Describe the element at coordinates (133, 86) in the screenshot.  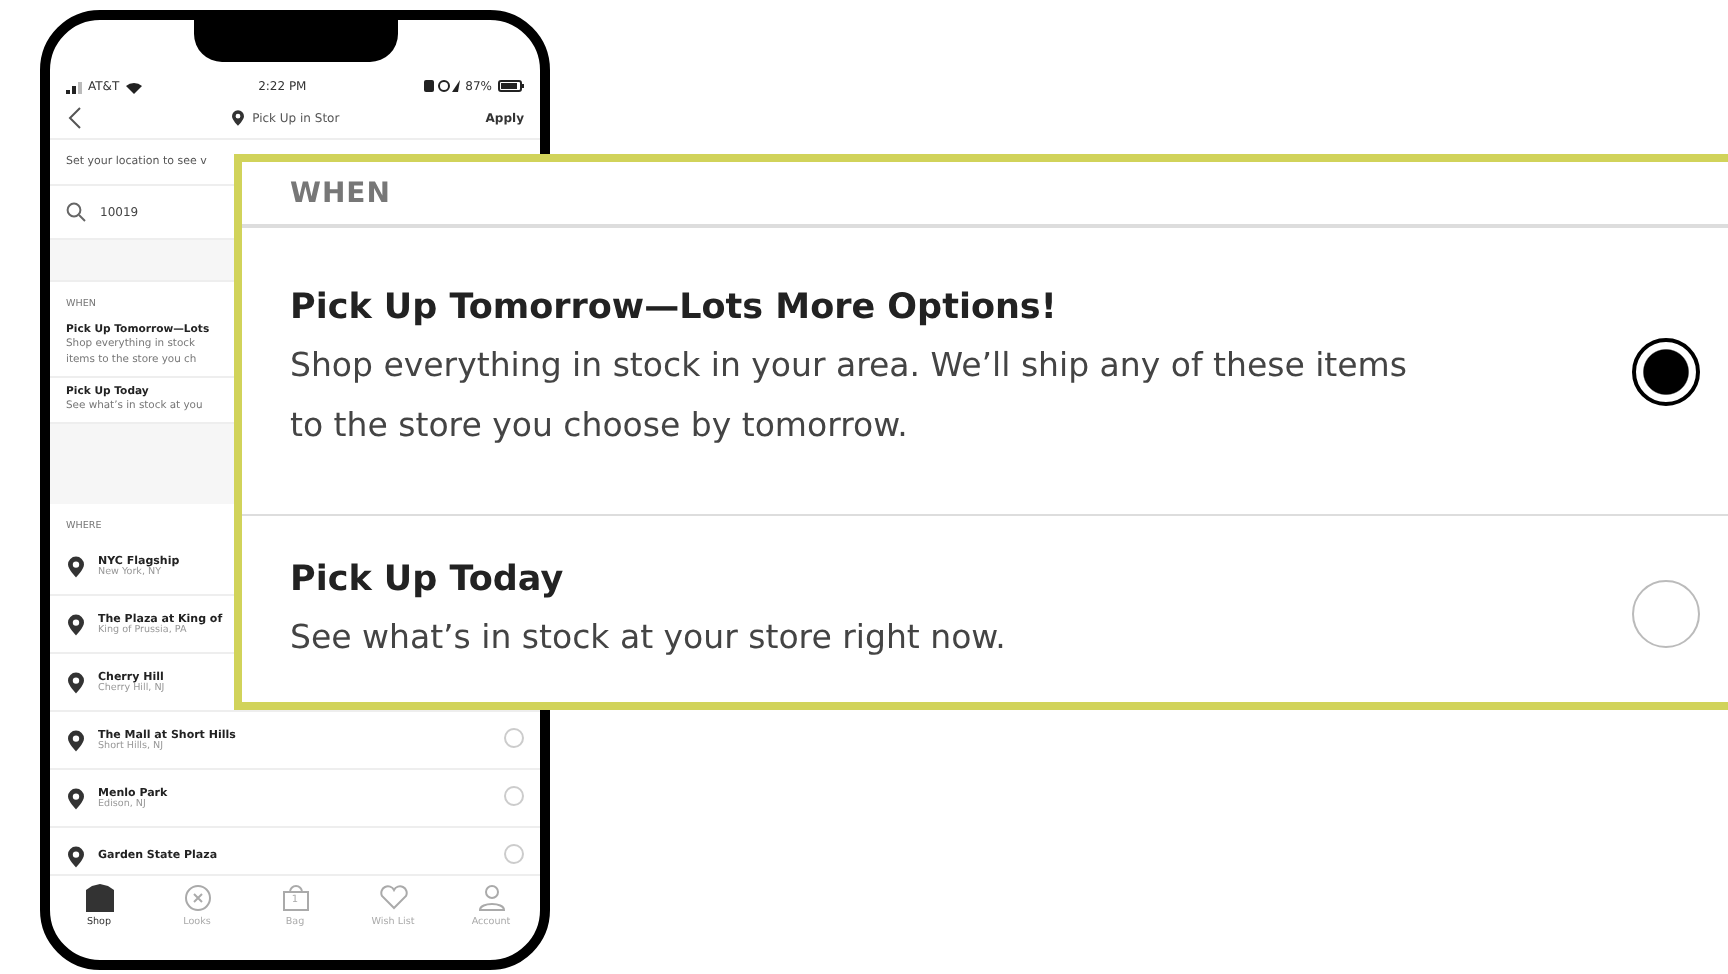
I see `wifi-icon` at that location.